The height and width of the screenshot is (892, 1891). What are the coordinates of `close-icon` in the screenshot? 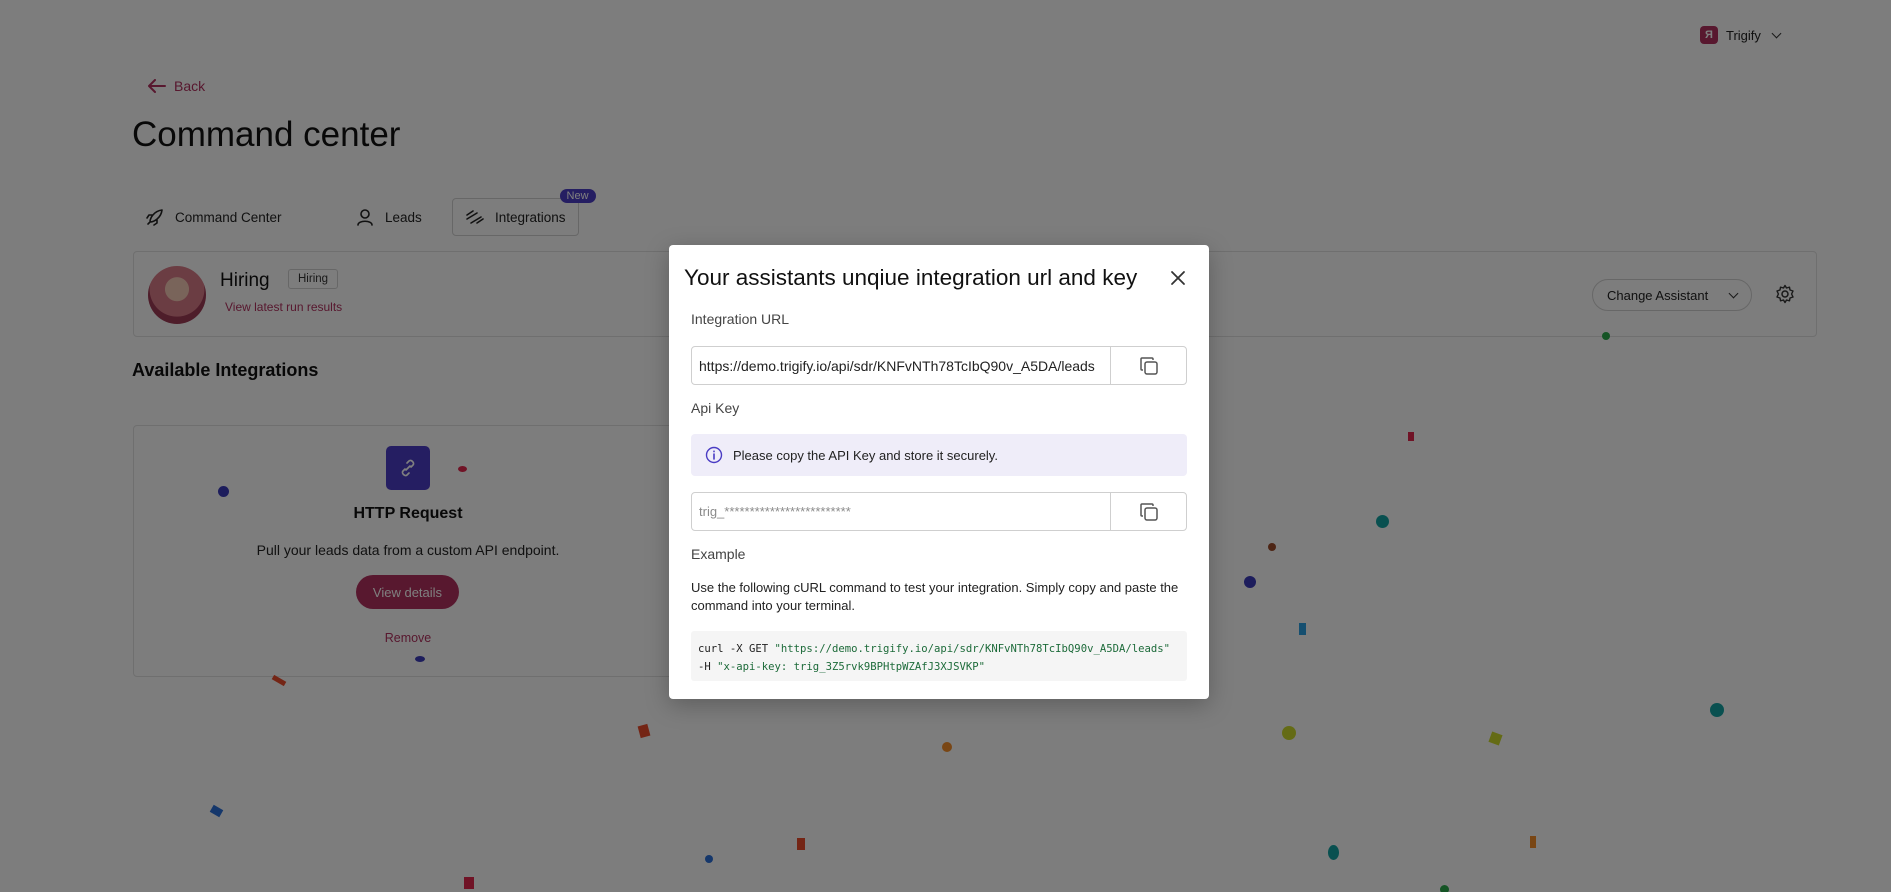 It's located at (1178, 278).